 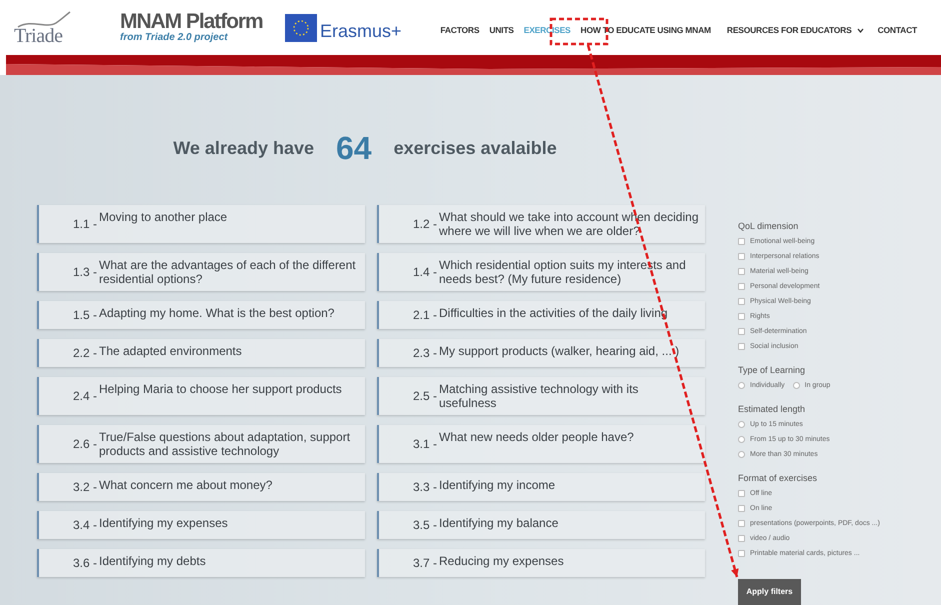 I want to click on headline-text: We already have, so click(x=243, y=148).